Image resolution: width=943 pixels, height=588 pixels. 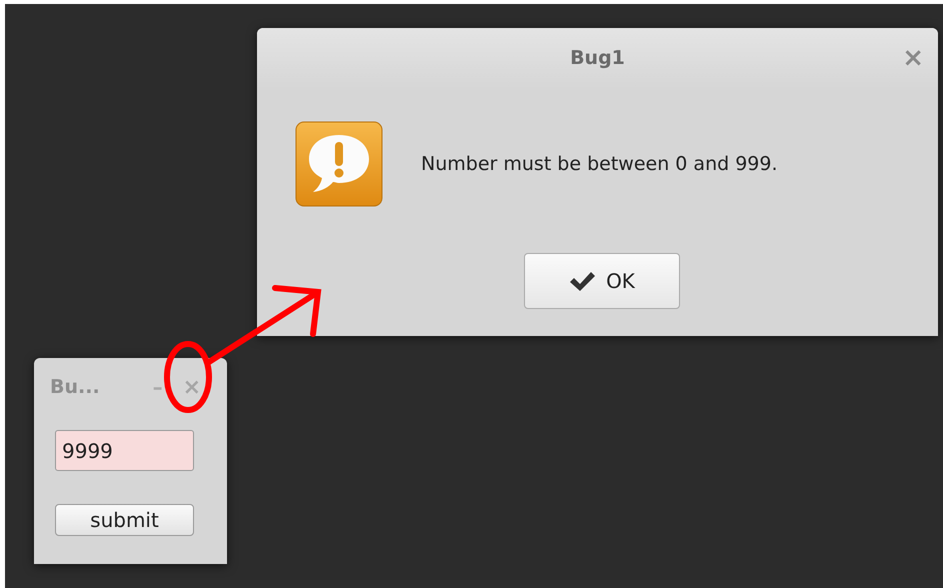 I want to click on warning-bubble-icon, so click(x=339, y=164).